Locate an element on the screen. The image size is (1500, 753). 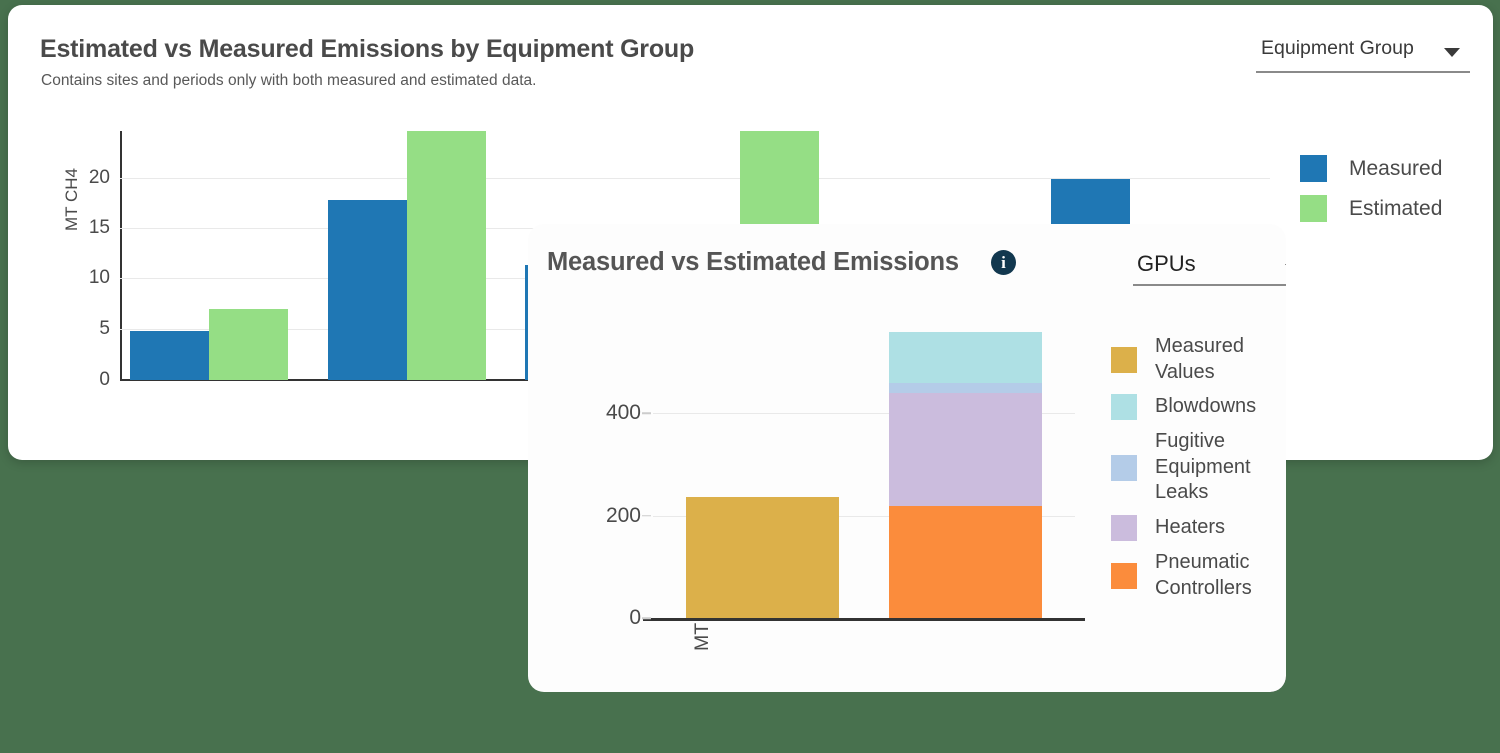
legend-label-measured-values: Measured Values is located at coordinates (1199, 359).